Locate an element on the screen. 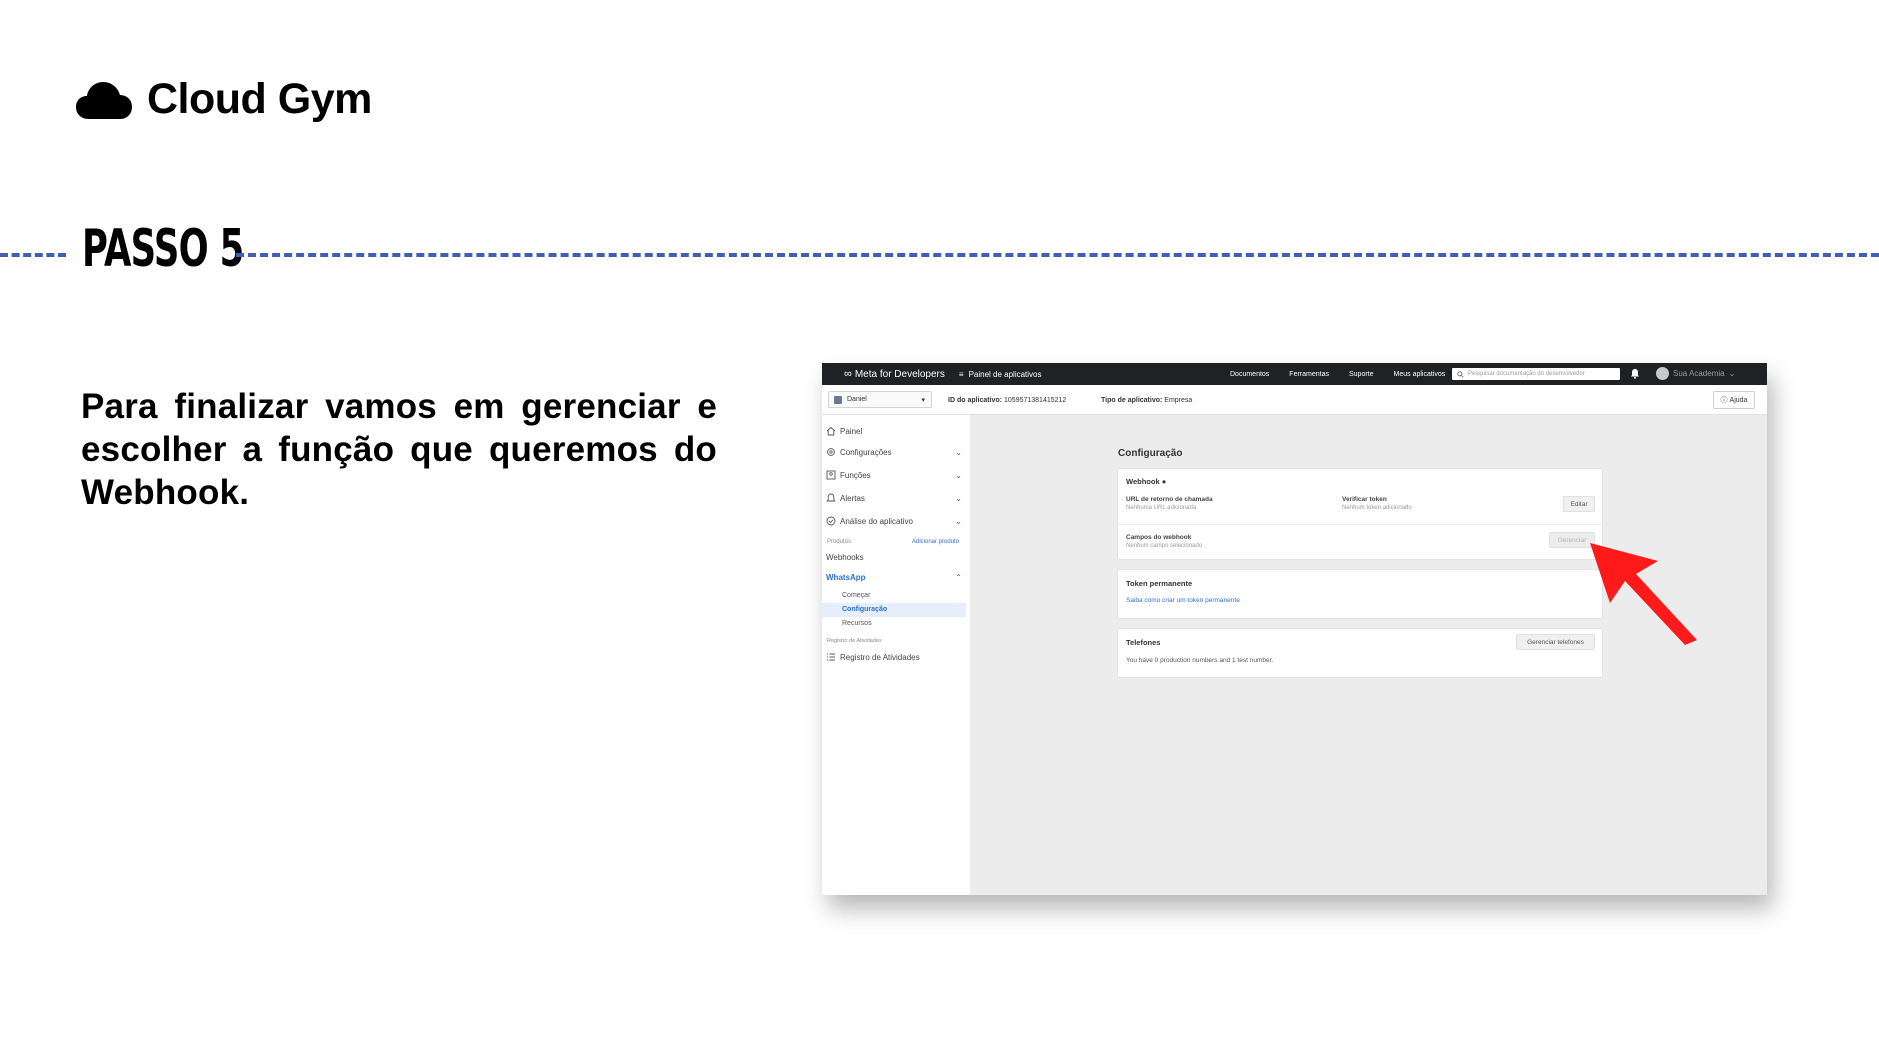 The width and height of the screenshot is (1879, 1055). brand: Cloud Gym is located at coordinates (223, 99).